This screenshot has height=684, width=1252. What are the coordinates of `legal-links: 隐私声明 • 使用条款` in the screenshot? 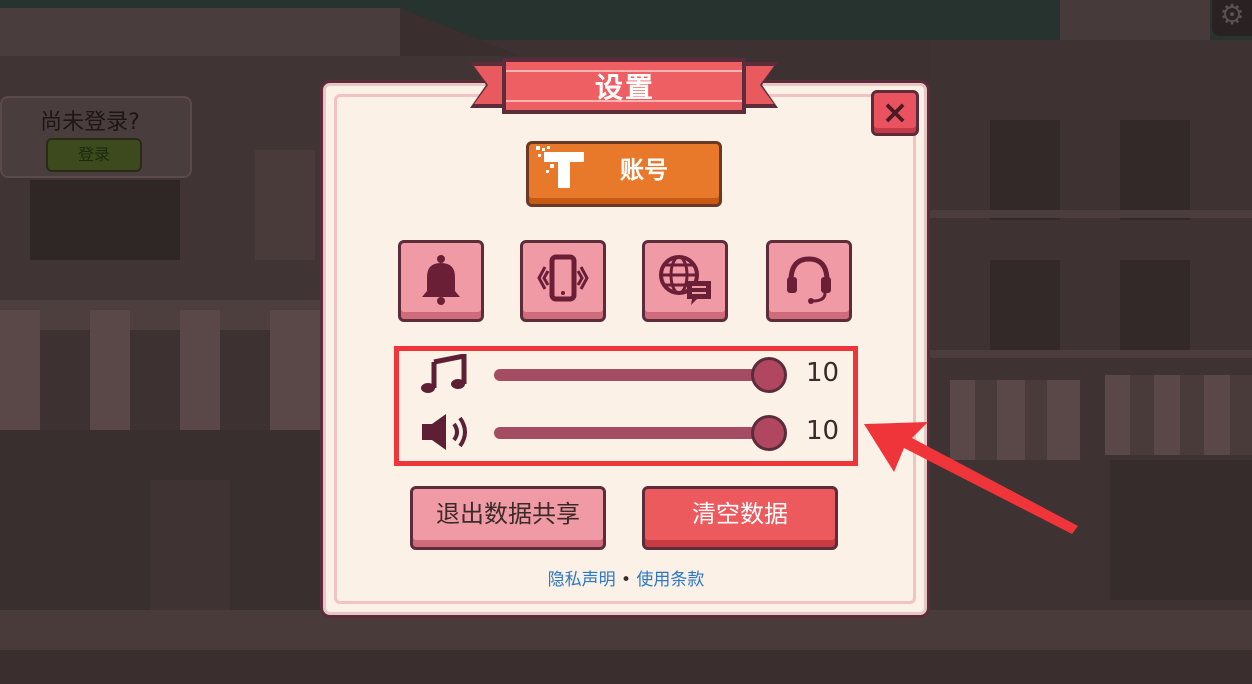 It's located at (626, 580).